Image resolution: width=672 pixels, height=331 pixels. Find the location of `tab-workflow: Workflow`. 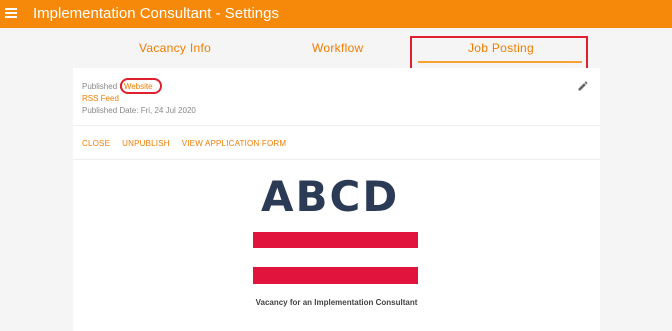

tab-workflow: Workflow is located at coordinates (338, 48).